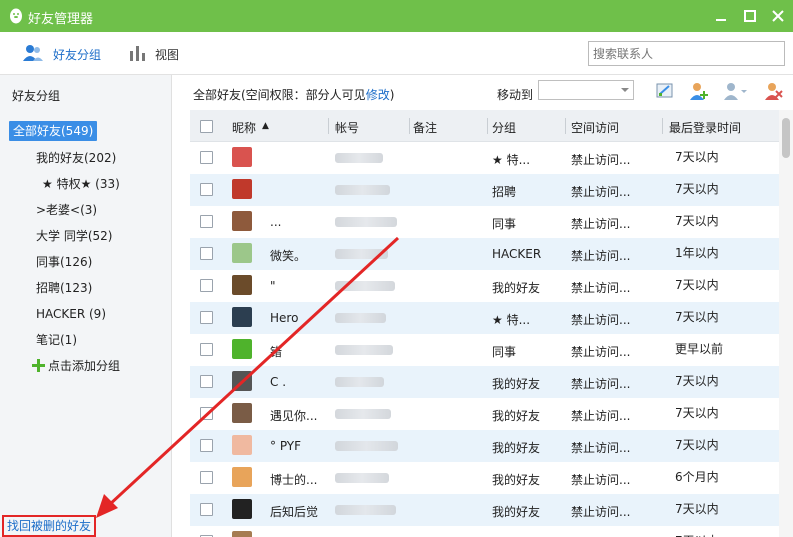  What do you see at coordinates (81, 184) in the screenshot?
I see `sidebar-item-privileged: ★ 特权★ (33)` at bounding box center [81, 184].